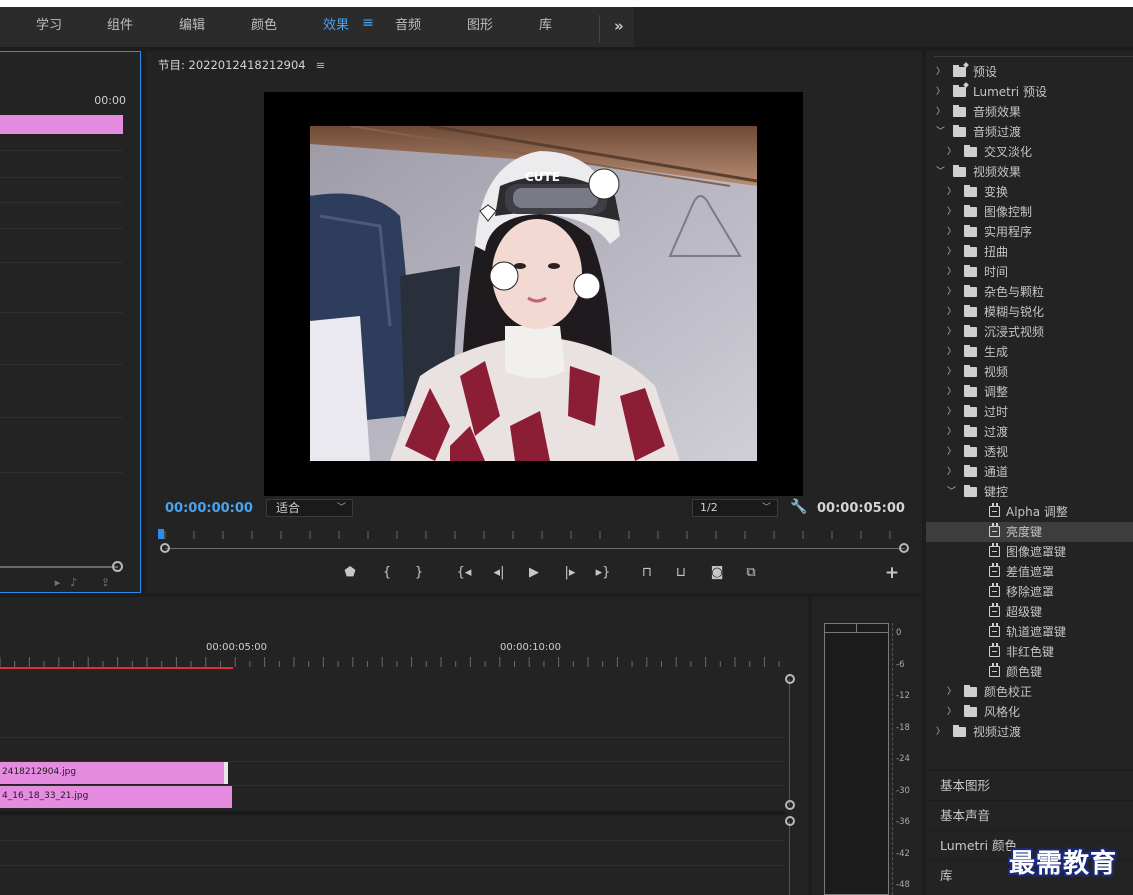  I want to click on video-audio-divider, so click(392, 813).